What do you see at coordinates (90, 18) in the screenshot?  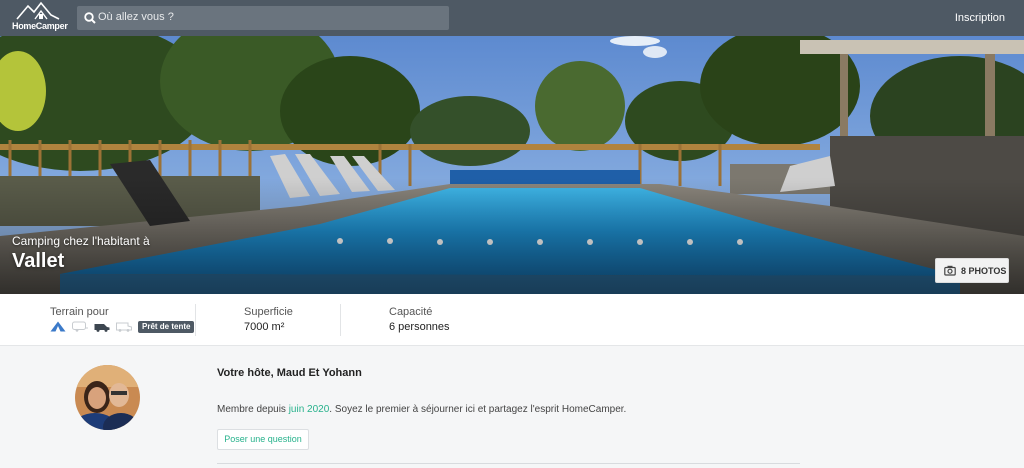 I see `search-icon` at bounding box center [90, 18].